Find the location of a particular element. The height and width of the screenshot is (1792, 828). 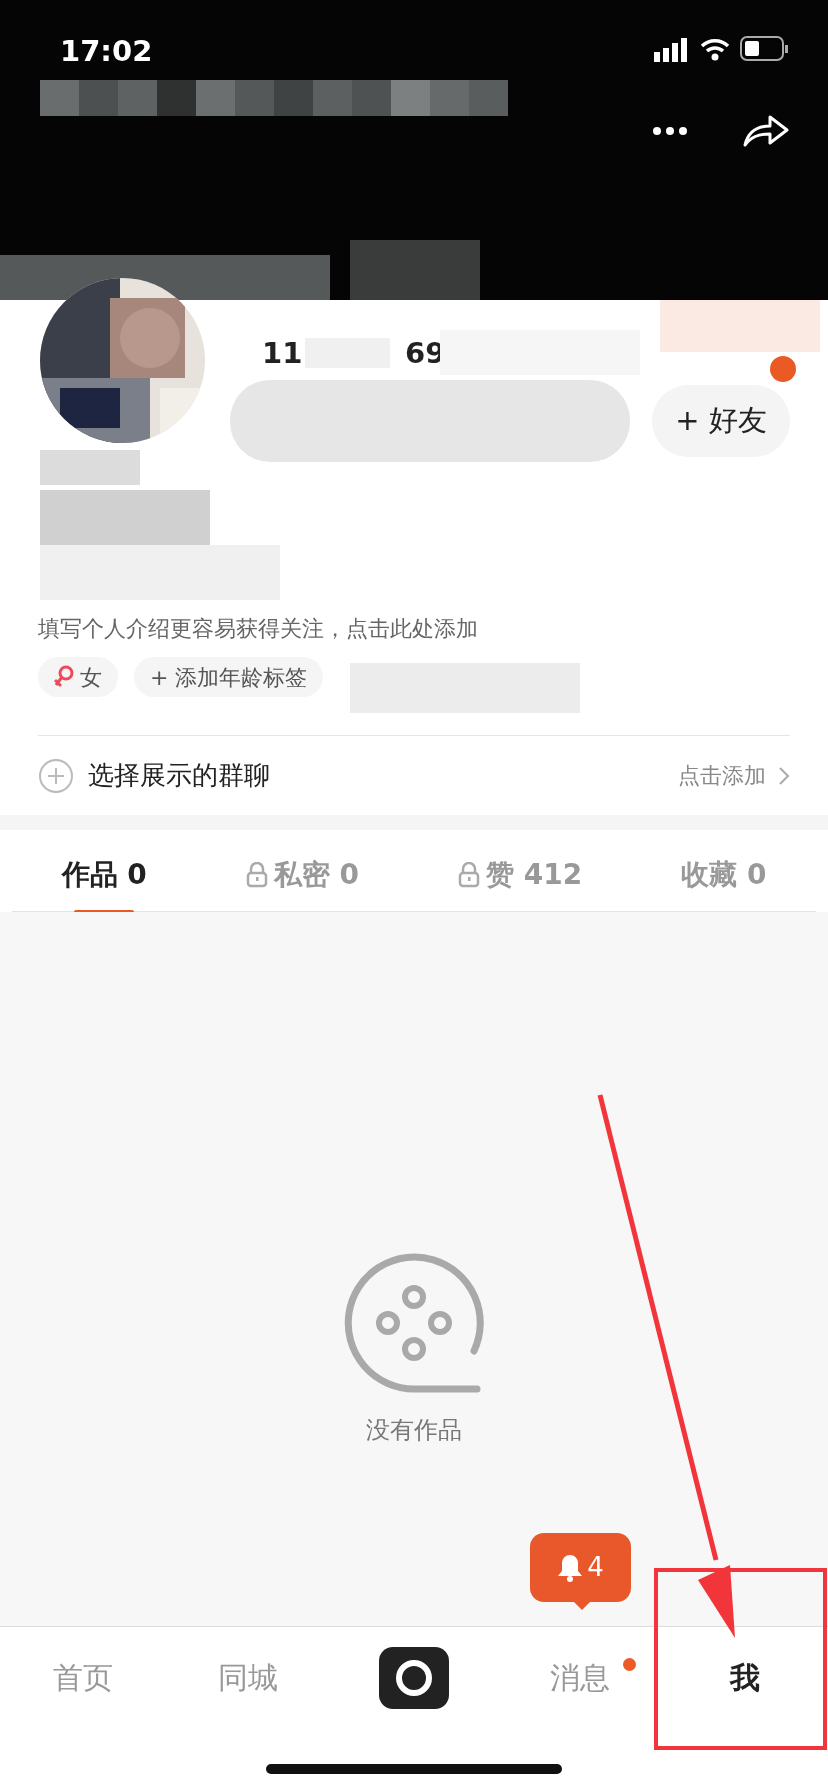

bio-text: 填写个人介绍更容易获得关注，点击此处添加 is located at coordinates (258, 628).